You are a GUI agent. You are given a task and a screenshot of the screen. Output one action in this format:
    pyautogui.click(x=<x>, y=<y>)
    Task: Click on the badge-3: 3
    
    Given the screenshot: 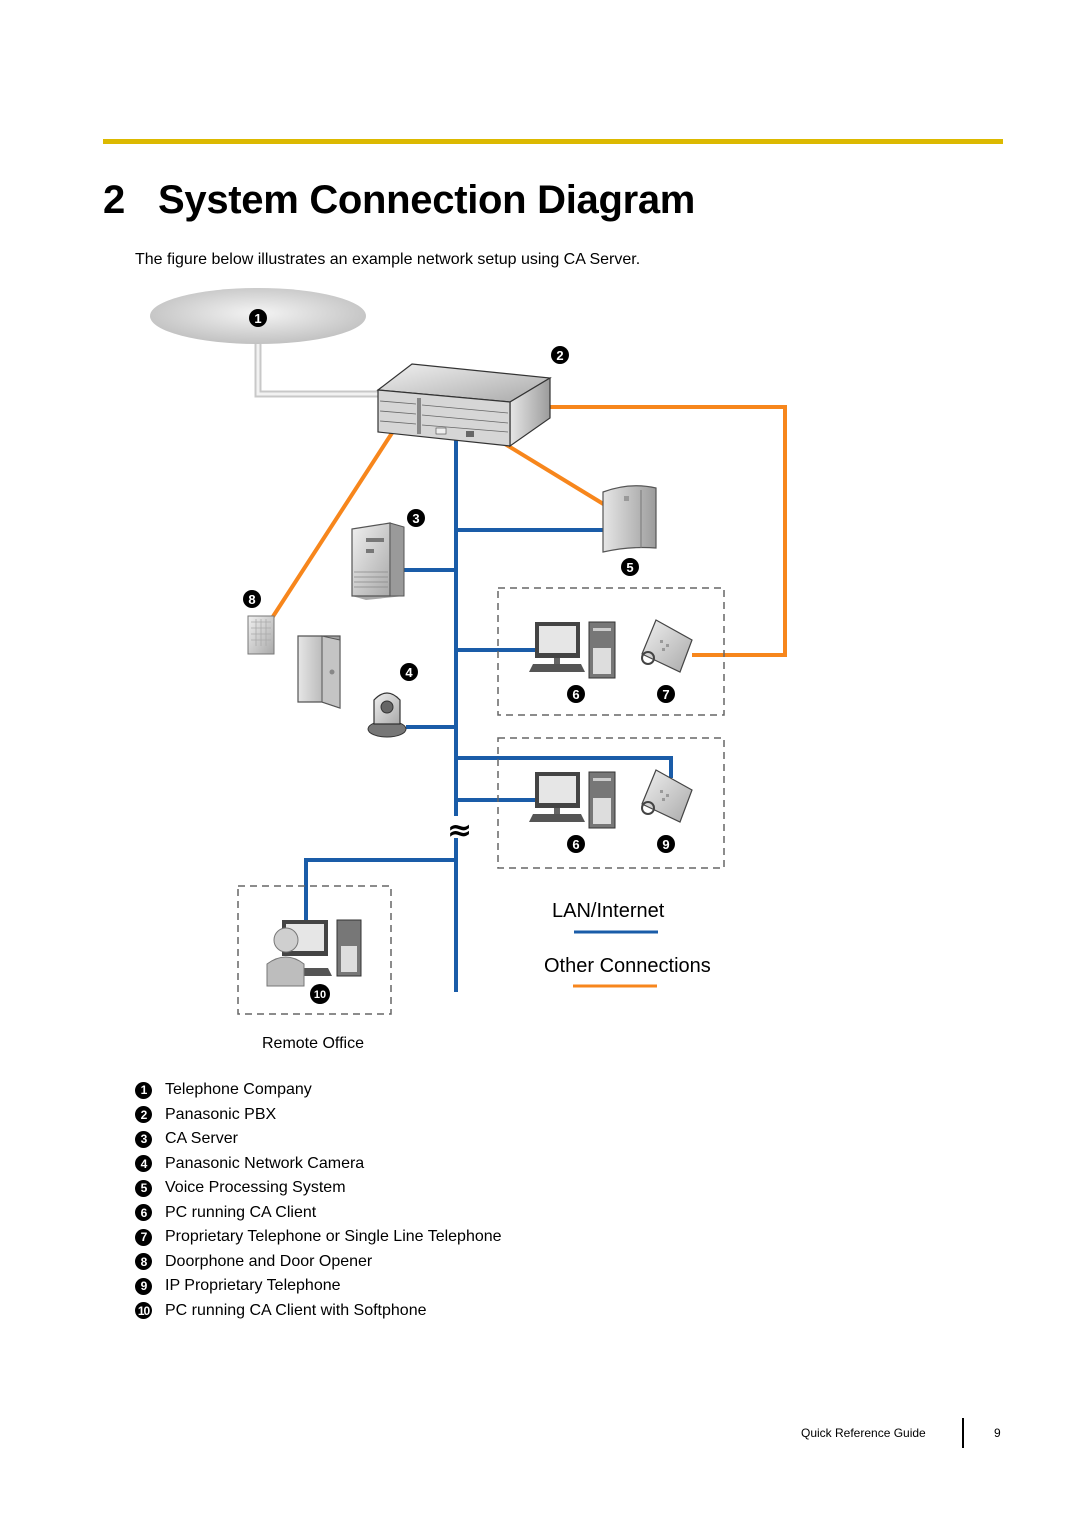 What is the action you would take?
    pyautogui.click(x=416, y=518)
    